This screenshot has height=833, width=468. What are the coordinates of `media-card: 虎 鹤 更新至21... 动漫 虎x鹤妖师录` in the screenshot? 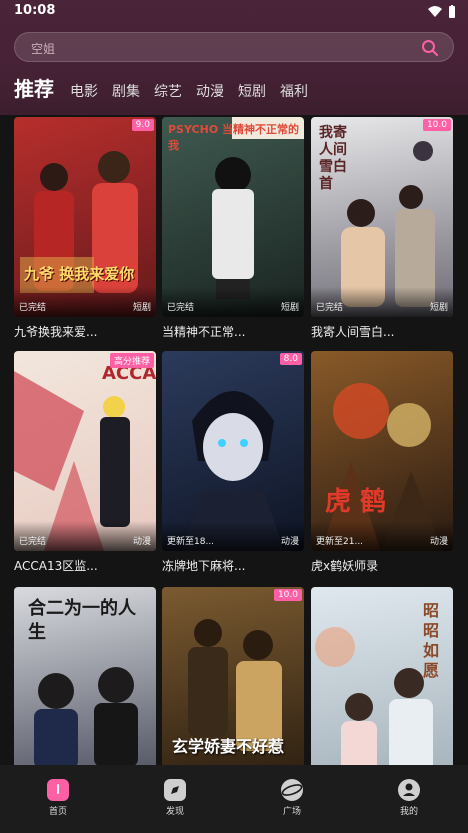 It's located at (382, 462).